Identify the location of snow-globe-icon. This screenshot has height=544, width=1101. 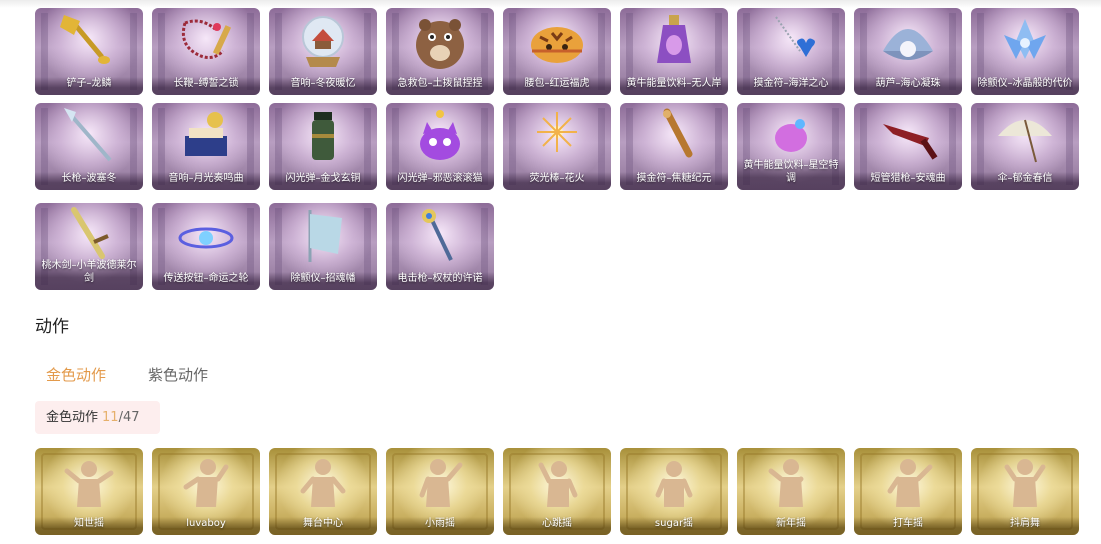
(323, 41).